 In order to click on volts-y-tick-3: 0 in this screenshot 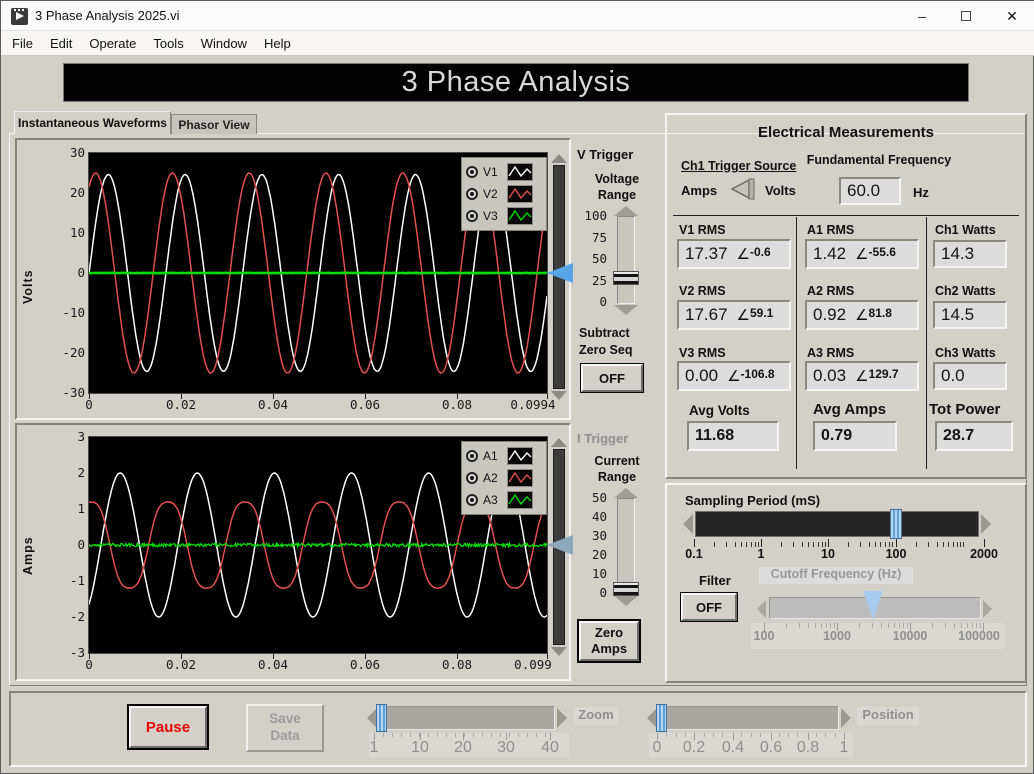, I will do `click(81, 272)`.